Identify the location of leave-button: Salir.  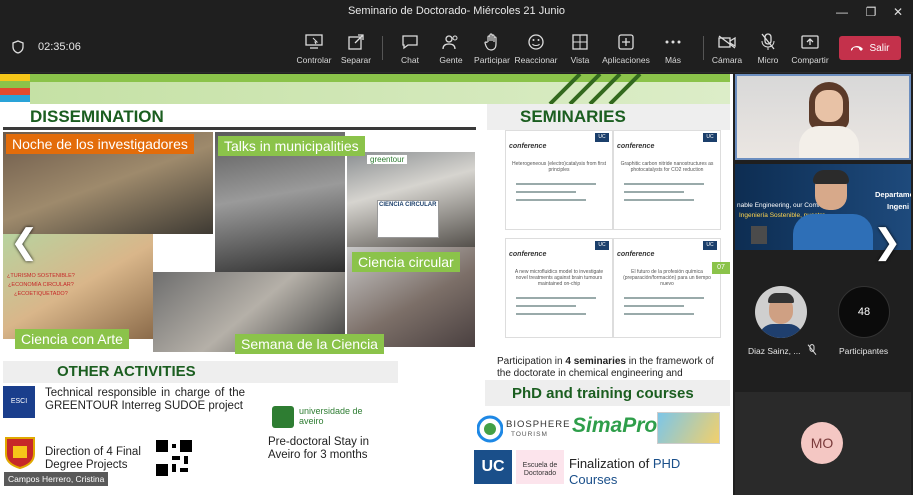
(870, 48).